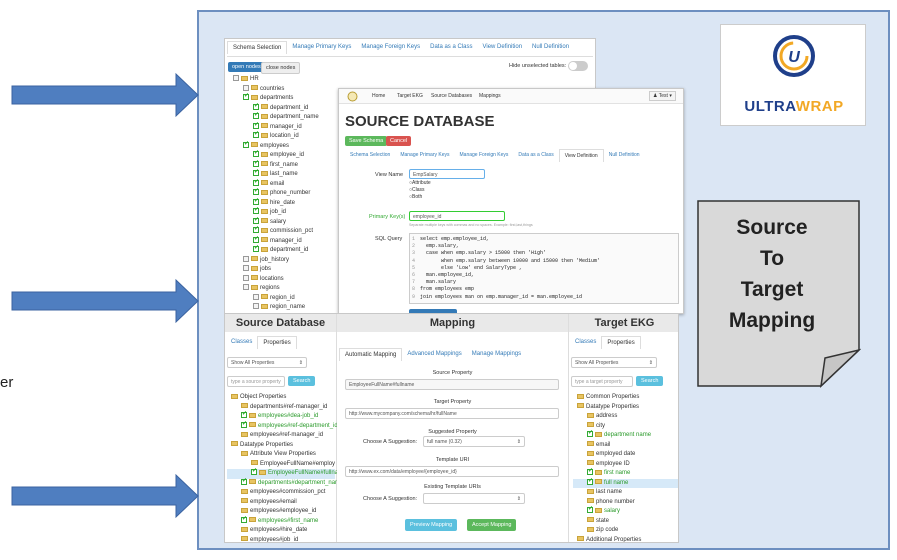  Describe the element at coordinates (399, 141) in the screenshot. I see `cancel-button: Cancel` at that location.